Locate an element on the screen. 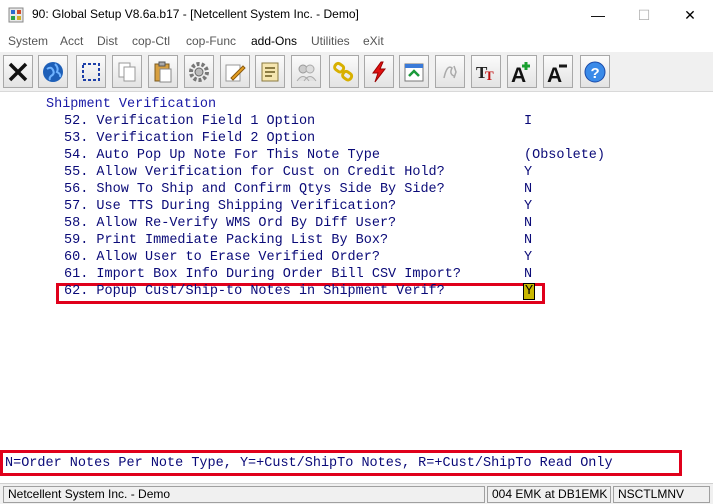 This screenshot has height=504, width=713. menu-utilities: Utilities is located at coordinates (330, 41).